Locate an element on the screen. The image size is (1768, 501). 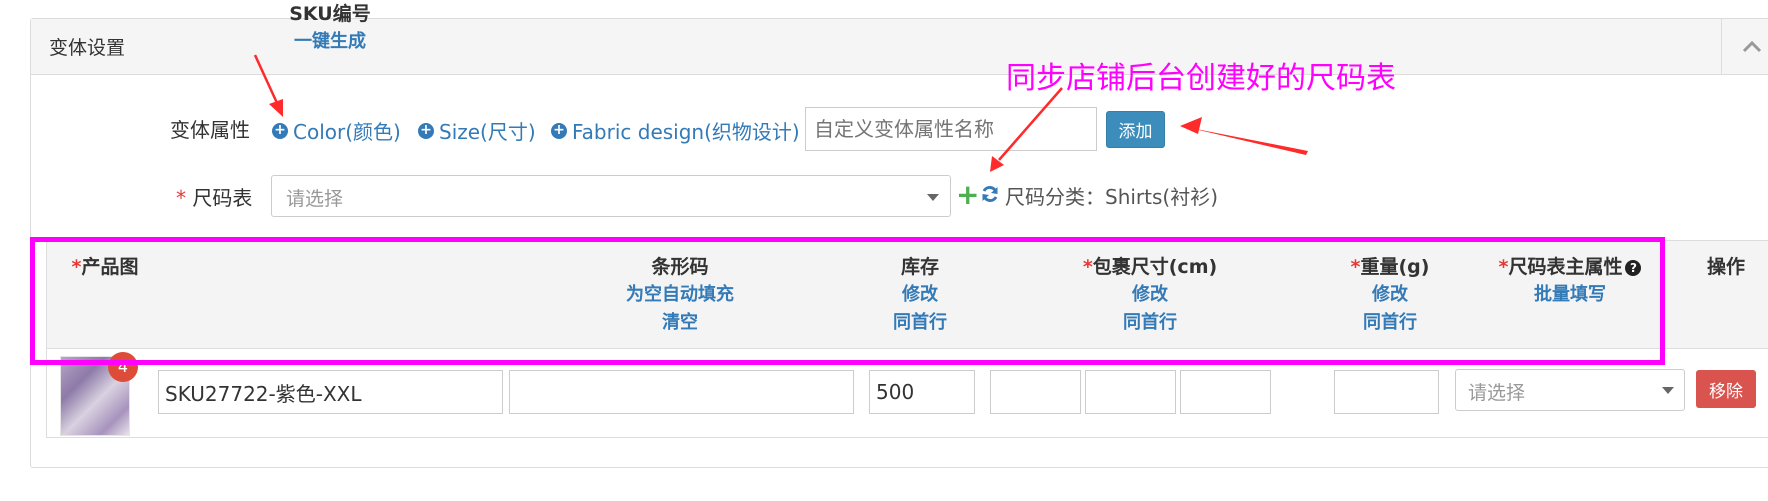
header-size-main-attr: *尺码表主属性? 批量填写 is located at coordinates (1570, 281).